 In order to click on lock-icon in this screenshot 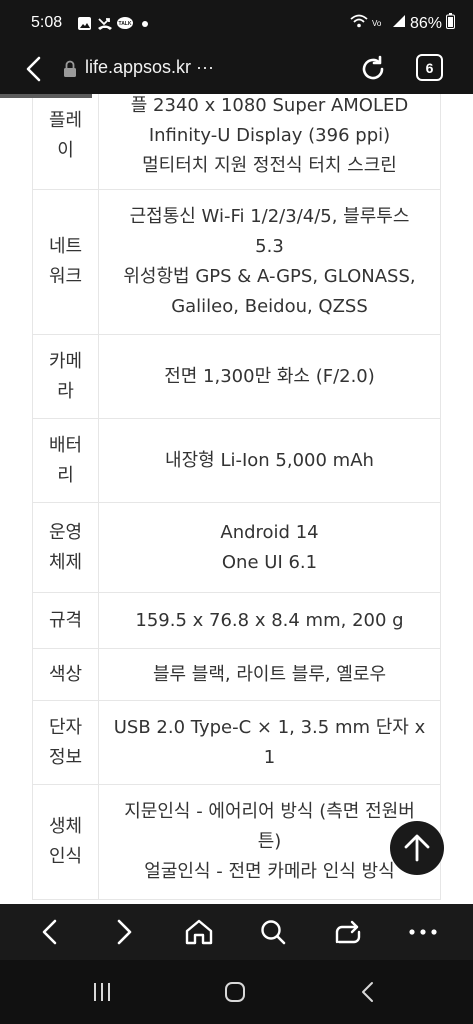, I will do `click(70, 69)`.